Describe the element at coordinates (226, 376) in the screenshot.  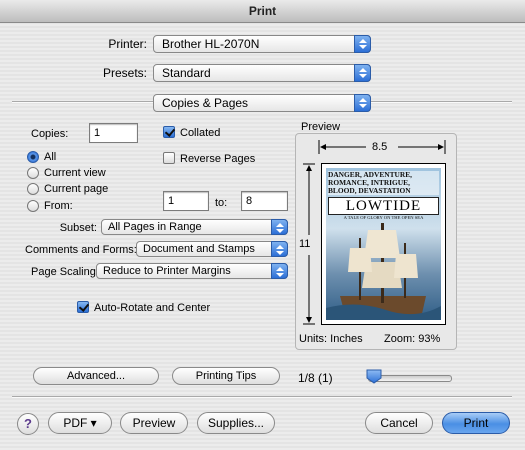
I see `printing-tips-button: Printing Tips` at that location.